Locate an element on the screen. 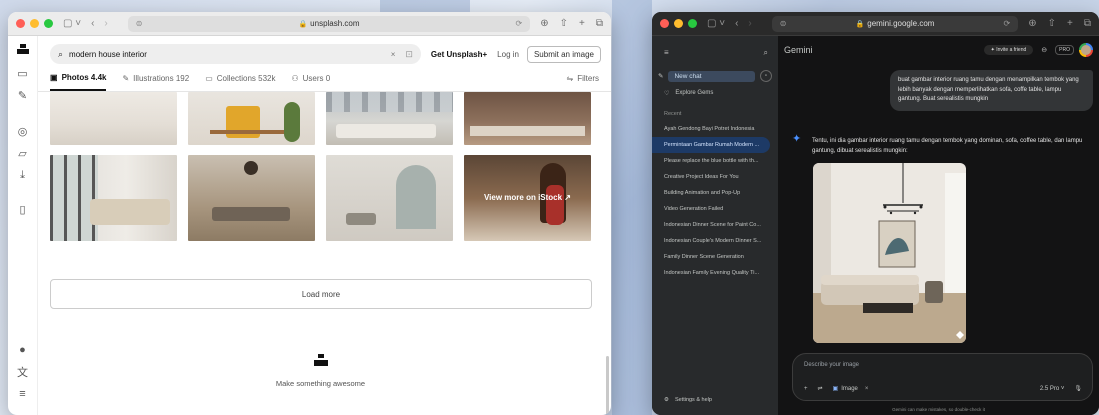 The height and width of the screenshot is (415, 1099). clear-icon: × is located at coordinates (393, 54).